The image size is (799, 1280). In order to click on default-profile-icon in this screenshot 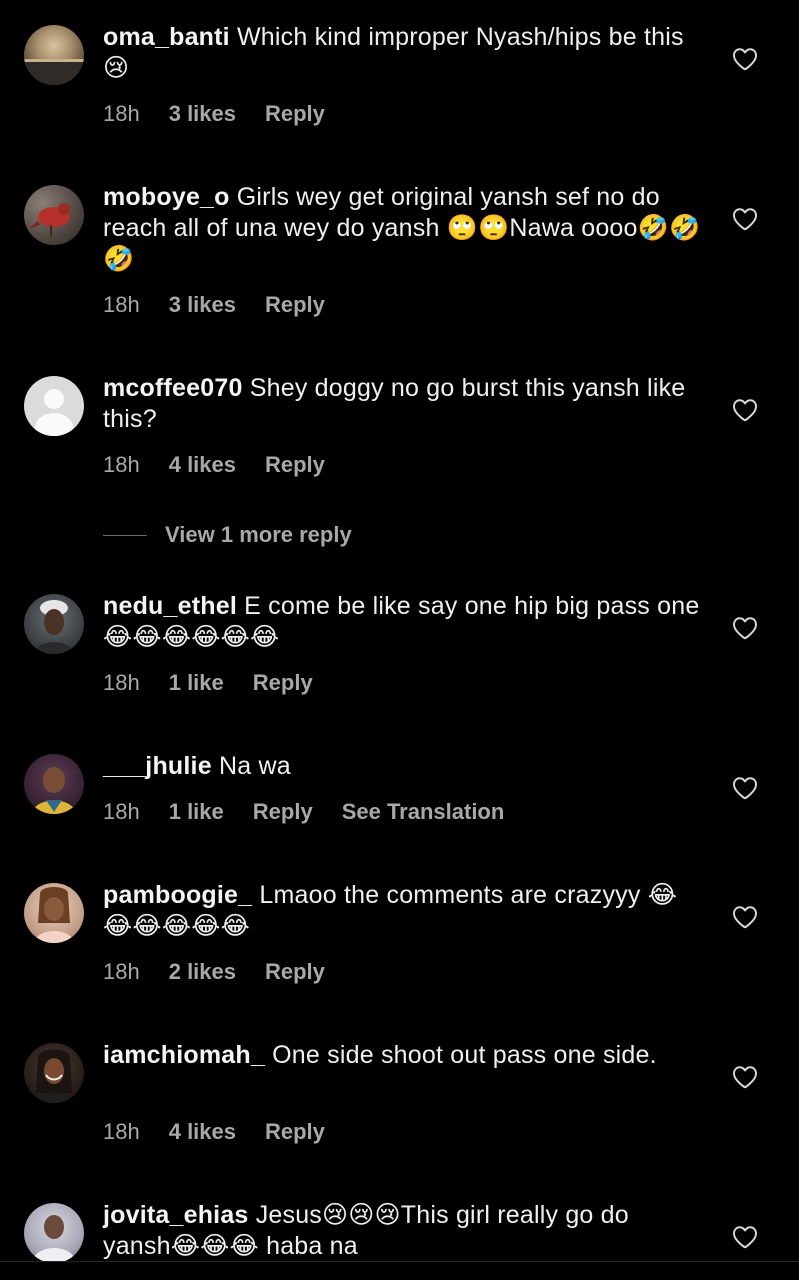, I will do `click(54, 406)`.